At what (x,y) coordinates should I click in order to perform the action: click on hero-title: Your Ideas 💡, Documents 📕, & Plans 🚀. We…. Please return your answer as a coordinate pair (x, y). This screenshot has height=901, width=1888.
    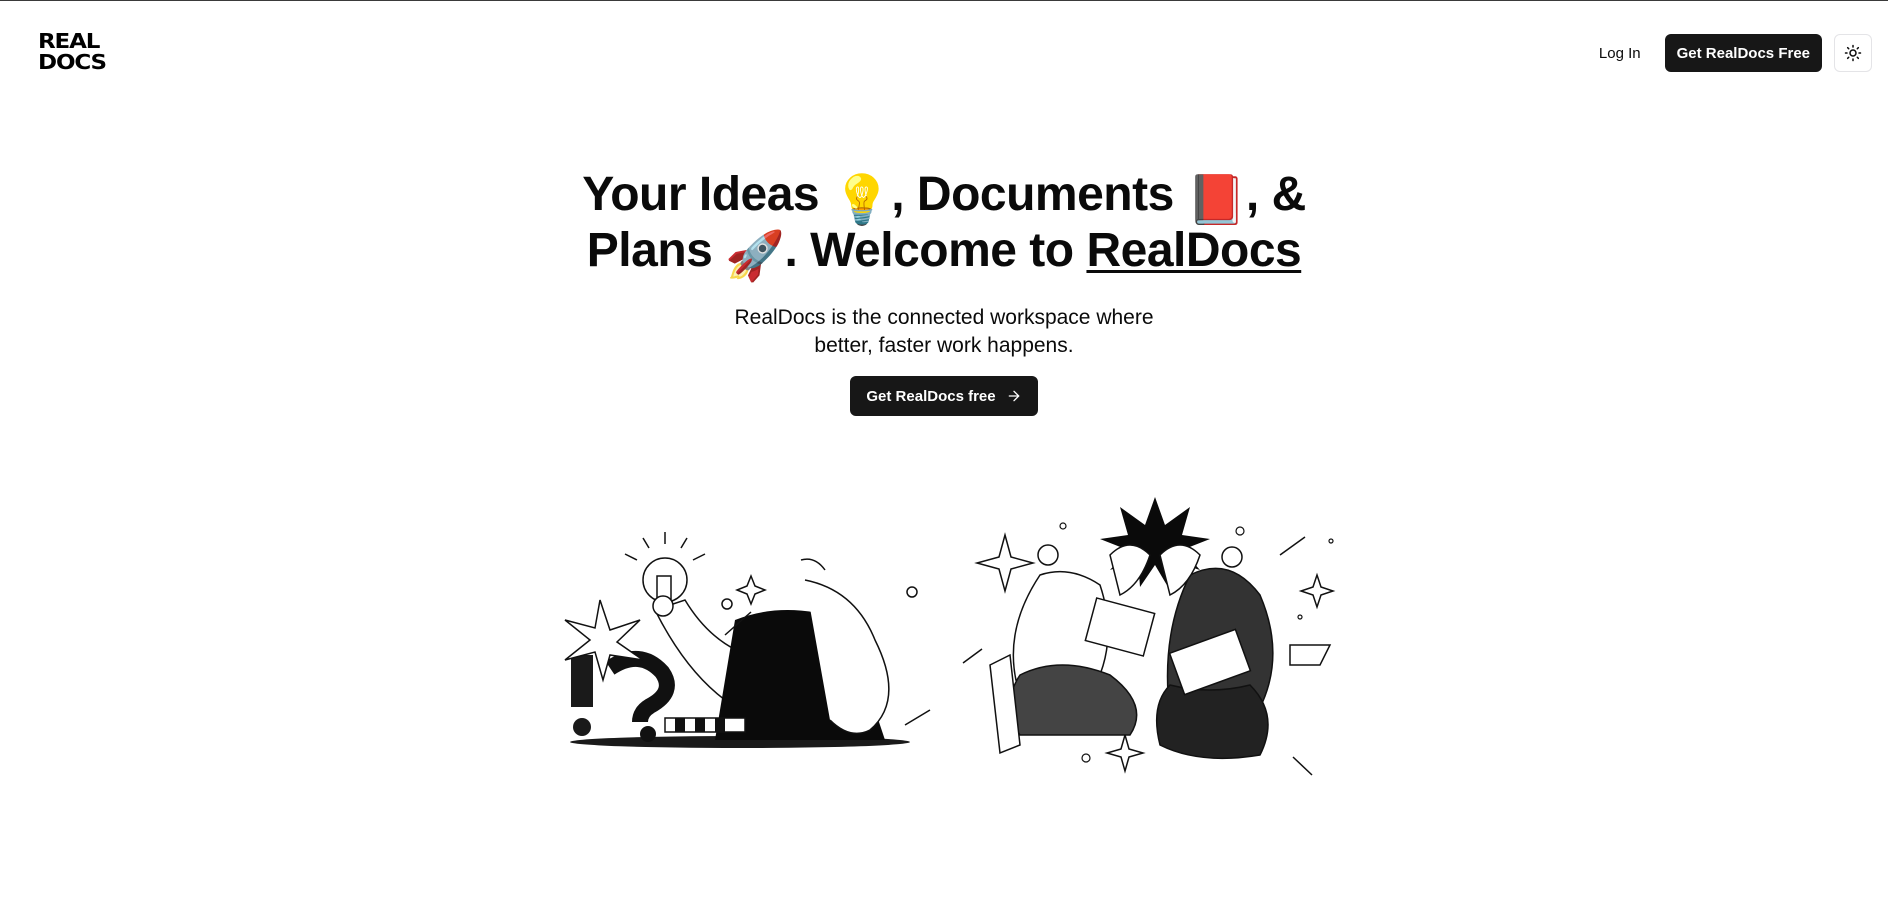
    Looking at the image, I should click on (944, 226).